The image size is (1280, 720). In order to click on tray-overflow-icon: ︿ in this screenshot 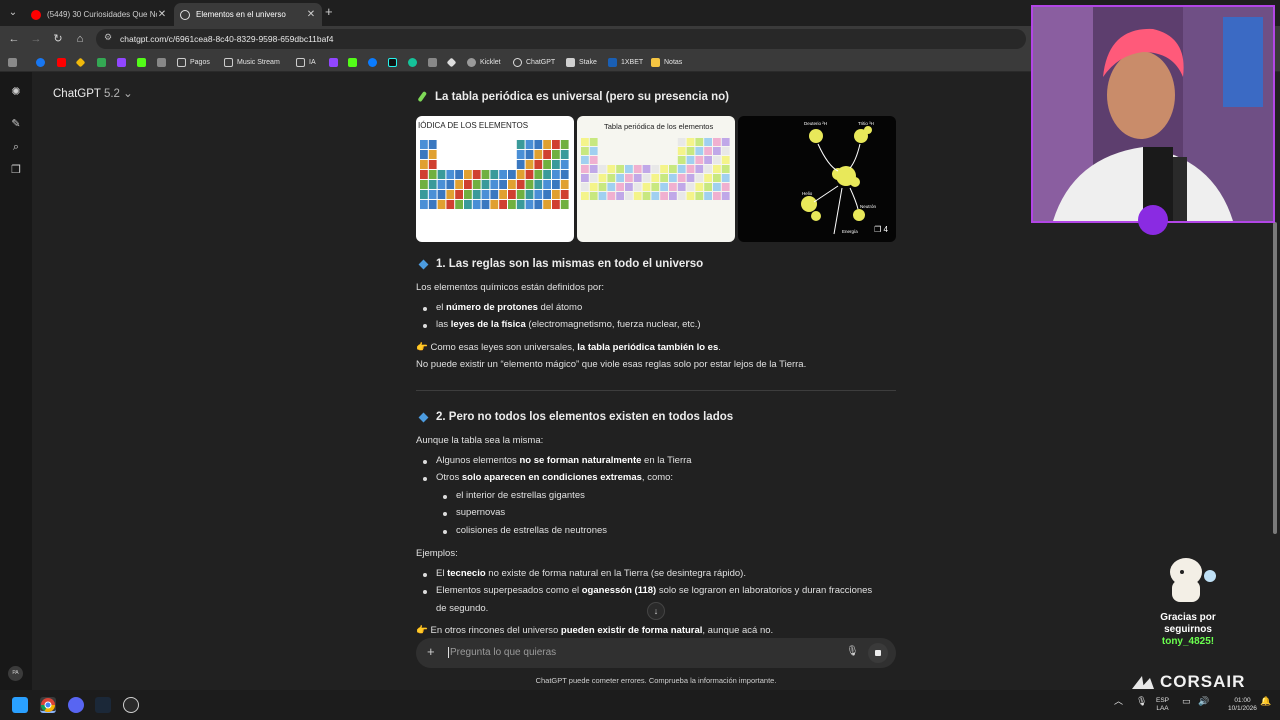, I will do `click(1118, 701)`.